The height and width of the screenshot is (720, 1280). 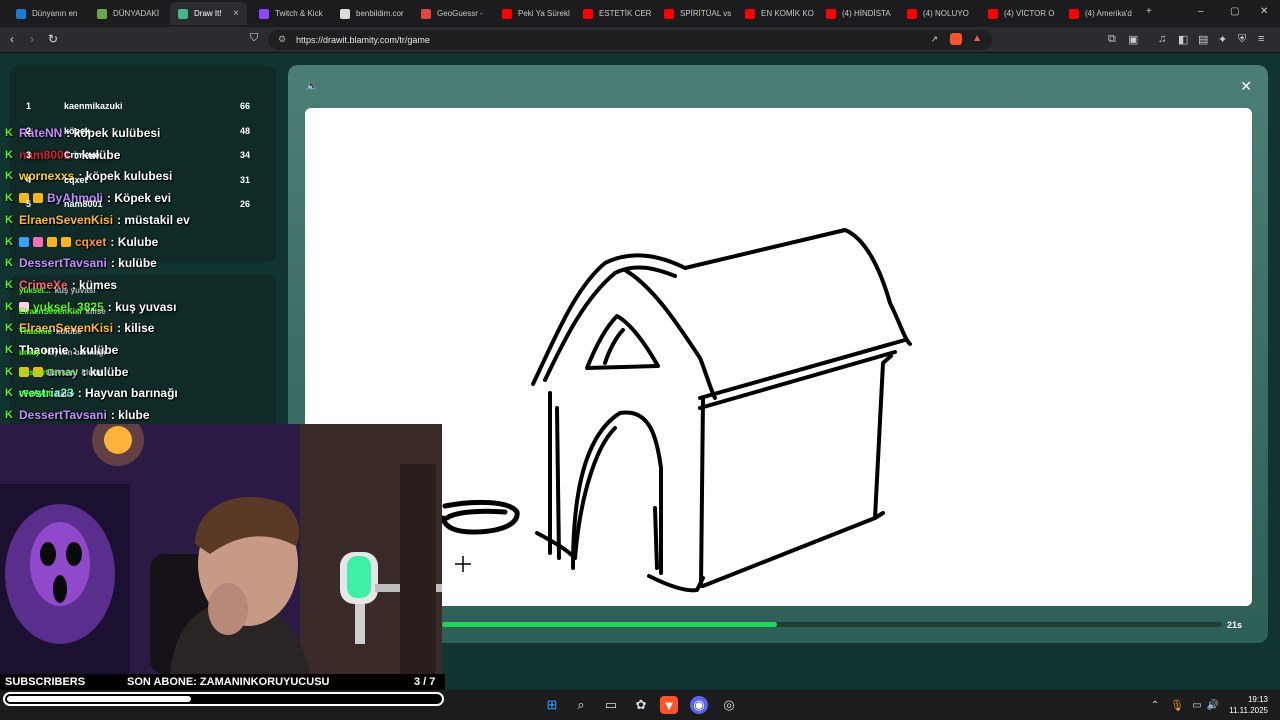 I want to click on address-bar: ⚙ https://drawit.blamity.com/tr/game ↗ ▲, so click(x=630, y=40).